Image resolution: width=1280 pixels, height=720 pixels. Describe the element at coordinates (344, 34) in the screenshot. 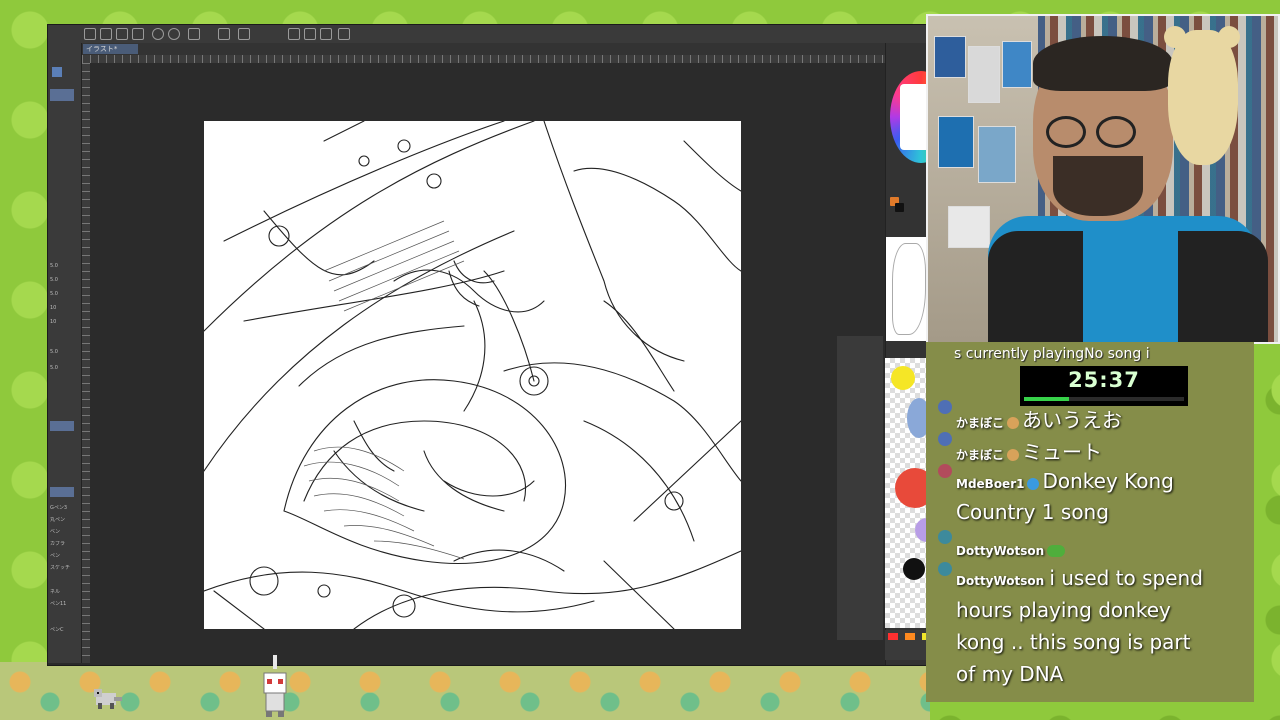

I see `ruler-icon` at that location.